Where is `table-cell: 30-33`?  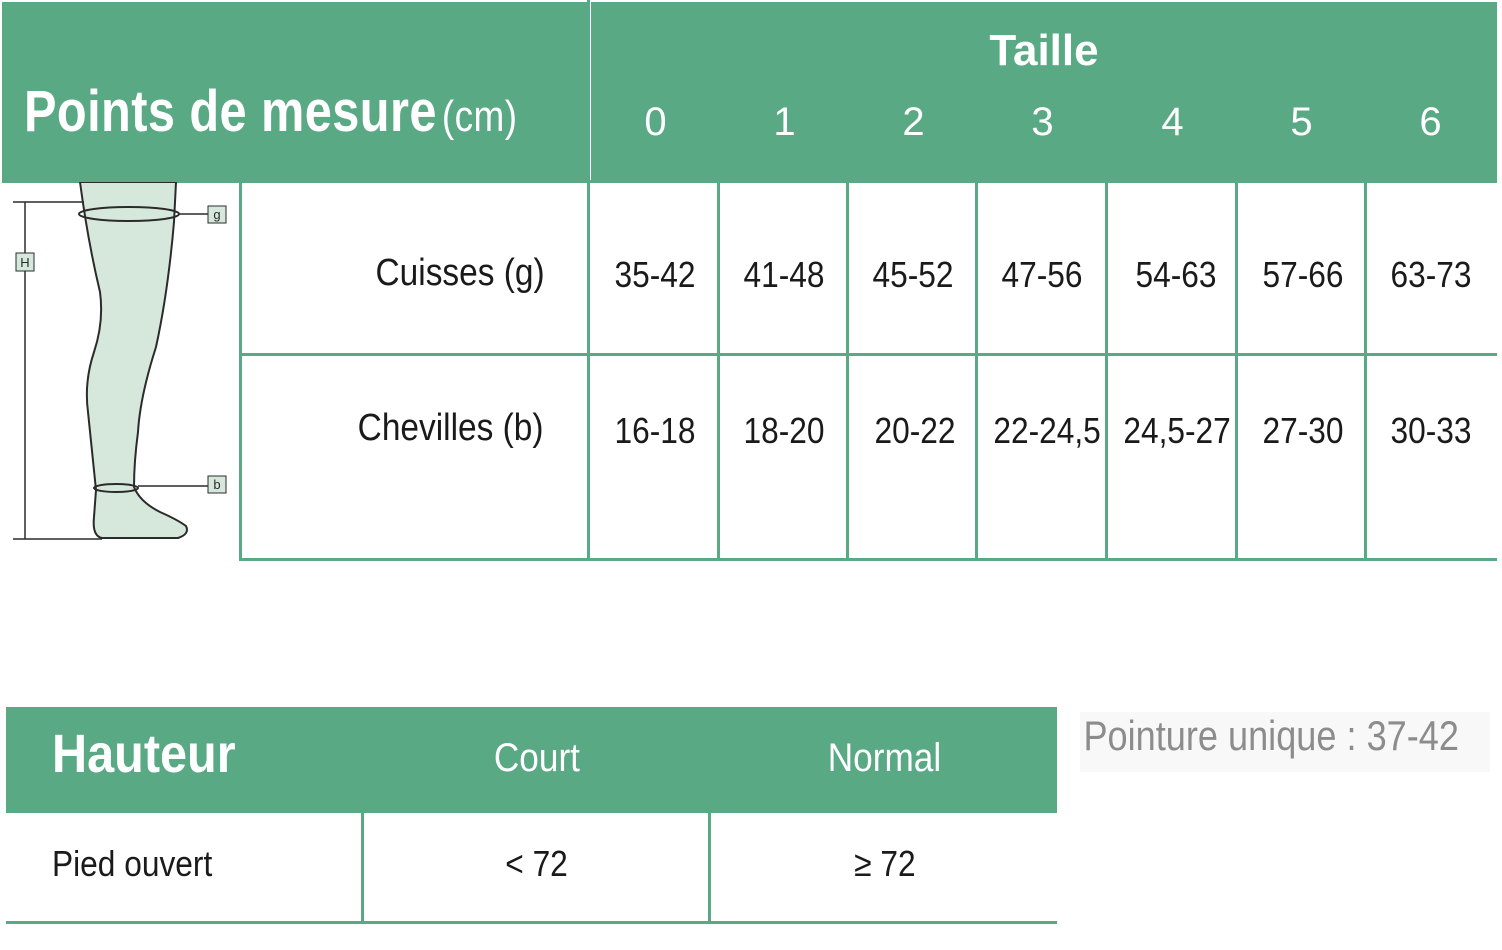 table-cell: 30-33 is located at coordinates (1431, 430).